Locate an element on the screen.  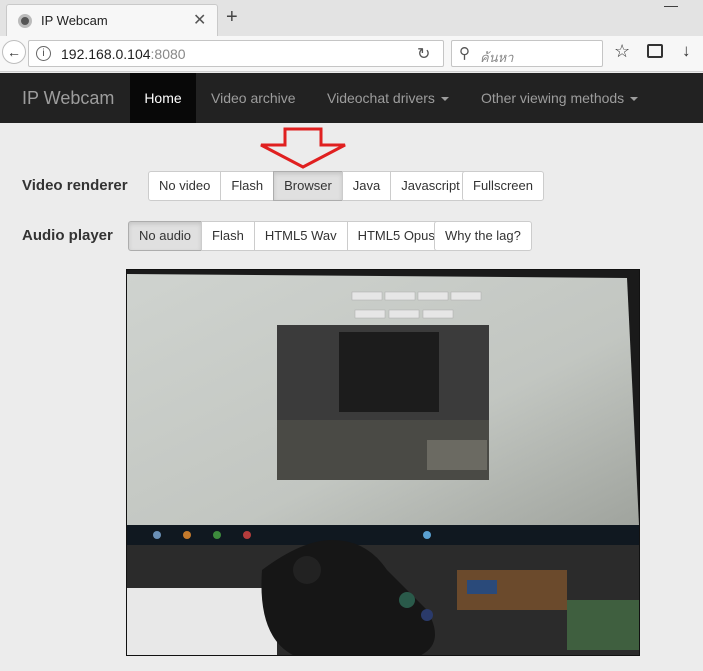
browser-toolbar: ← i 192.168.0.104:8080 ↻ ⚲ ค้นหา ☆ ↓ is located at coordinates (351, 54).